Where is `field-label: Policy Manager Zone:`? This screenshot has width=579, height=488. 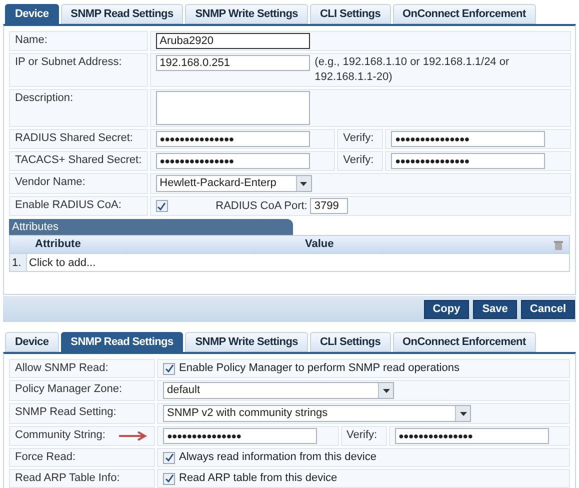
field-label: Policy Manager Zone: is located at coordinates (68, 389).